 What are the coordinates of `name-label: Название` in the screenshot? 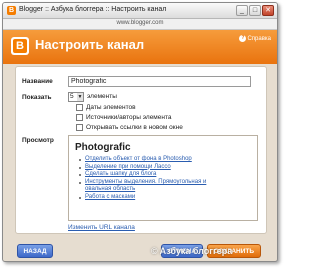 It's located at (37, 81).